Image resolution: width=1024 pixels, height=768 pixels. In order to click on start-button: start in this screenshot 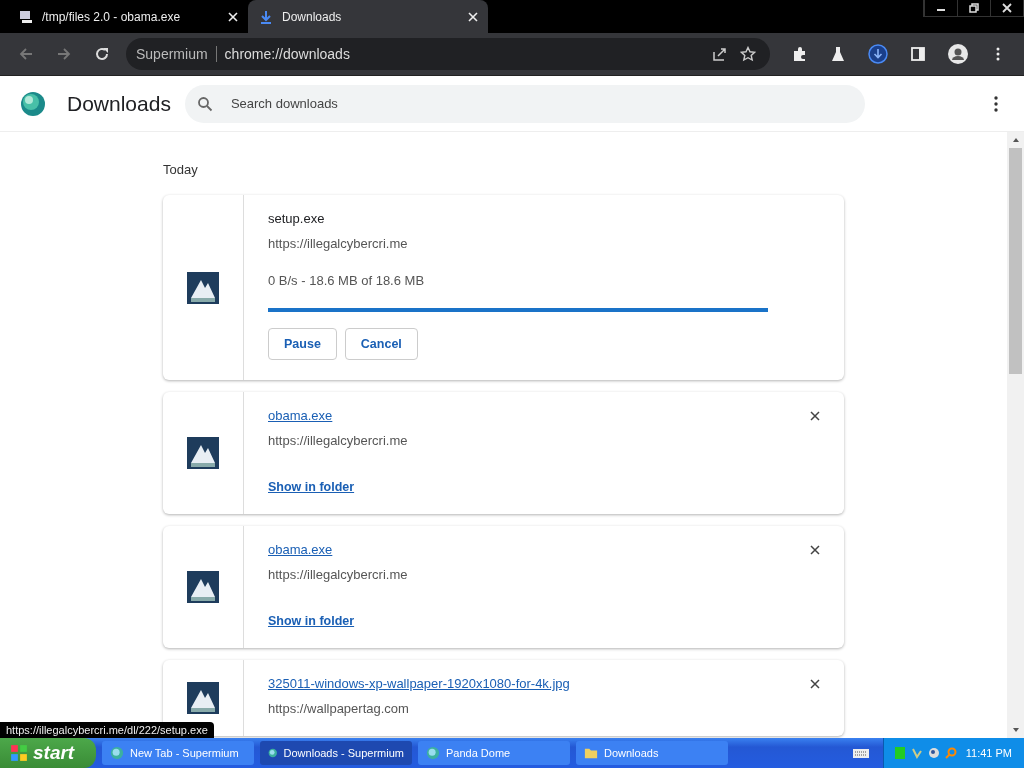, I will do `click(48, 753)`.